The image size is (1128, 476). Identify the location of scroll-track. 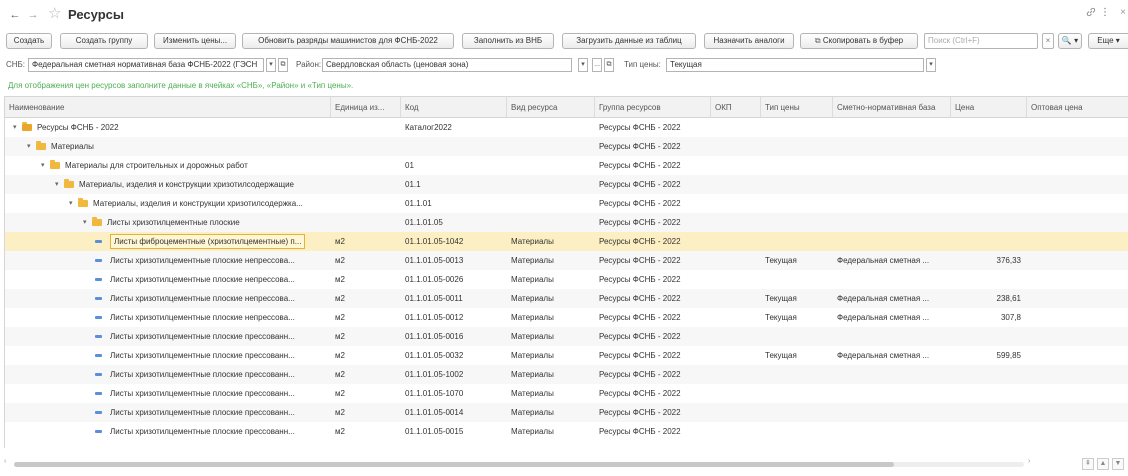
(519, 464).